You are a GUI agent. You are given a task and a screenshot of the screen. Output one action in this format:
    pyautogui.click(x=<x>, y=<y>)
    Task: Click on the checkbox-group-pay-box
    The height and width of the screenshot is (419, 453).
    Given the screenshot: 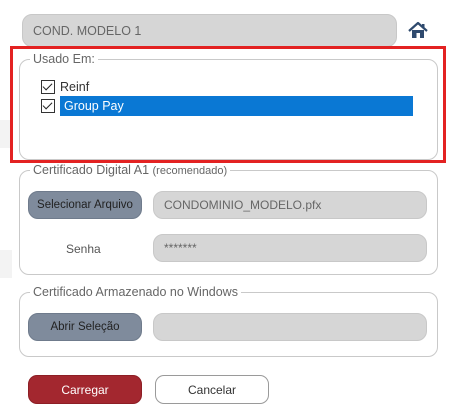 What is the action you would take?
    pyautogui.click(x=48, y=106)
    